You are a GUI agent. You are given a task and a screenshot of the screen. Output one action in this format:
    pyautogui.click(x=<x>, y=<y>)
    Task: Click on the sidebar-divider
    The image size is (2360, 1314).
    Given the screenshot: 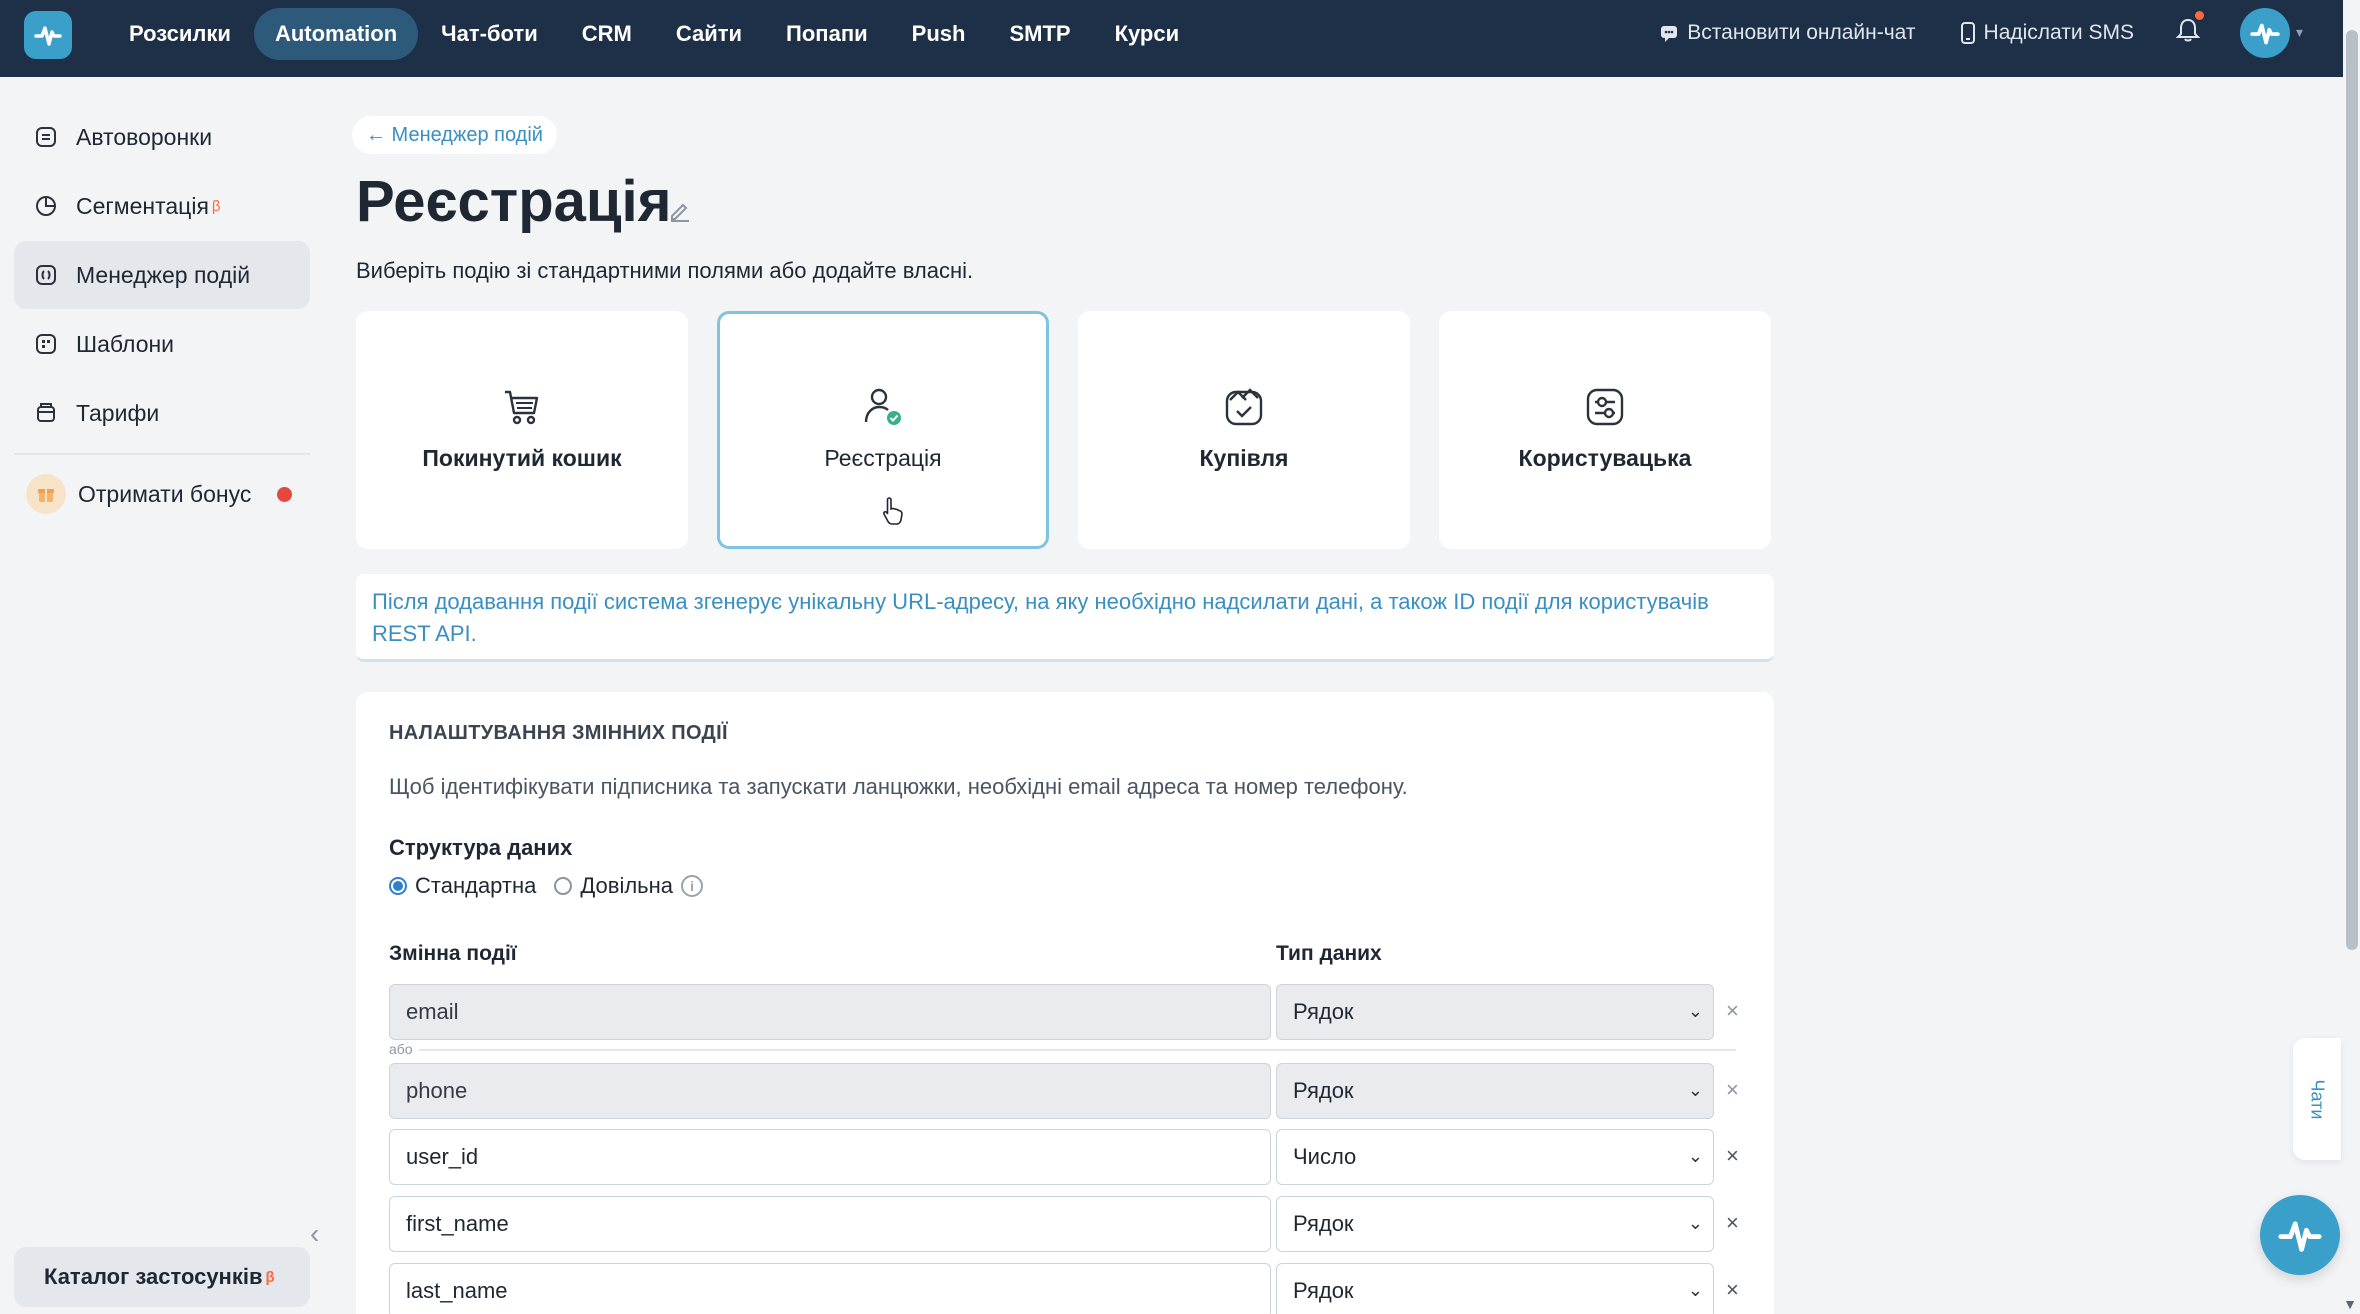 What is the action you would take?
    pyautogui.click(x=162, y=454)
    